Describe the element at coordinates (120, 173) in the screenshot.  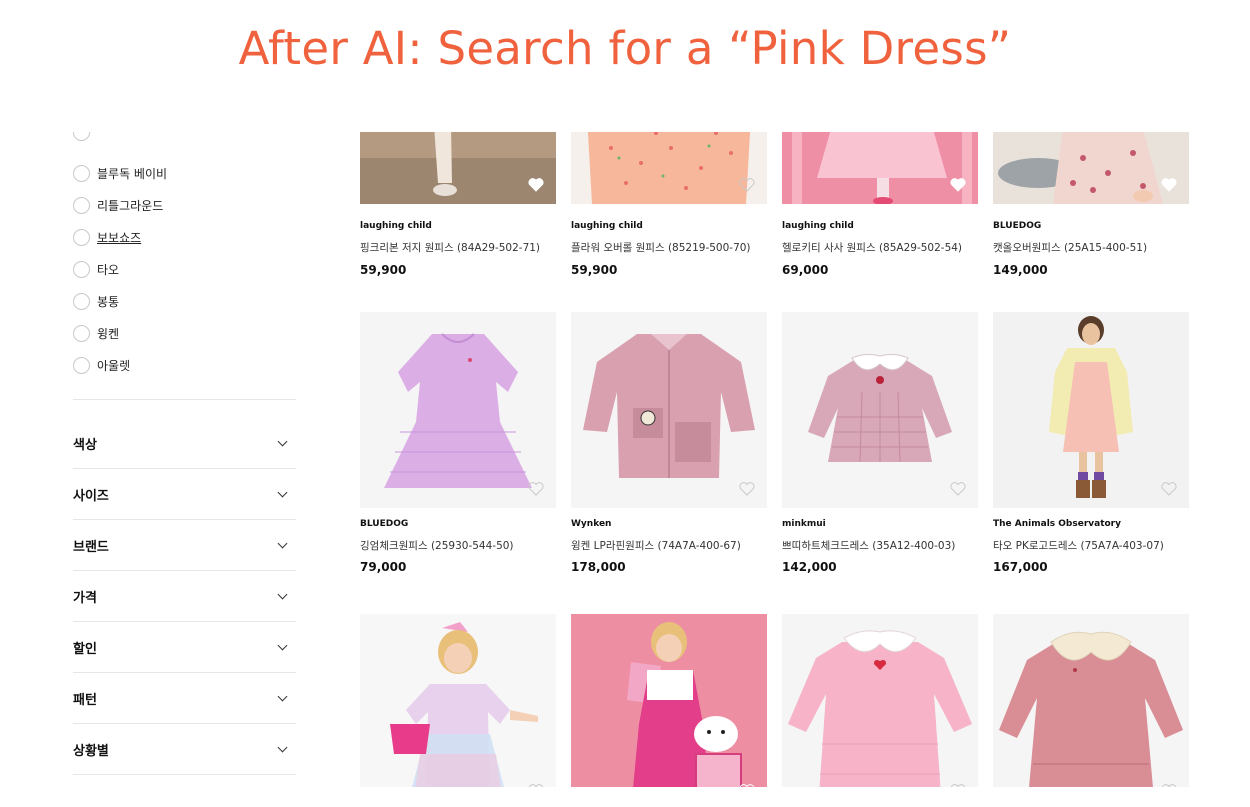
I see `brand-filter: 블루독 베이비` at that location.